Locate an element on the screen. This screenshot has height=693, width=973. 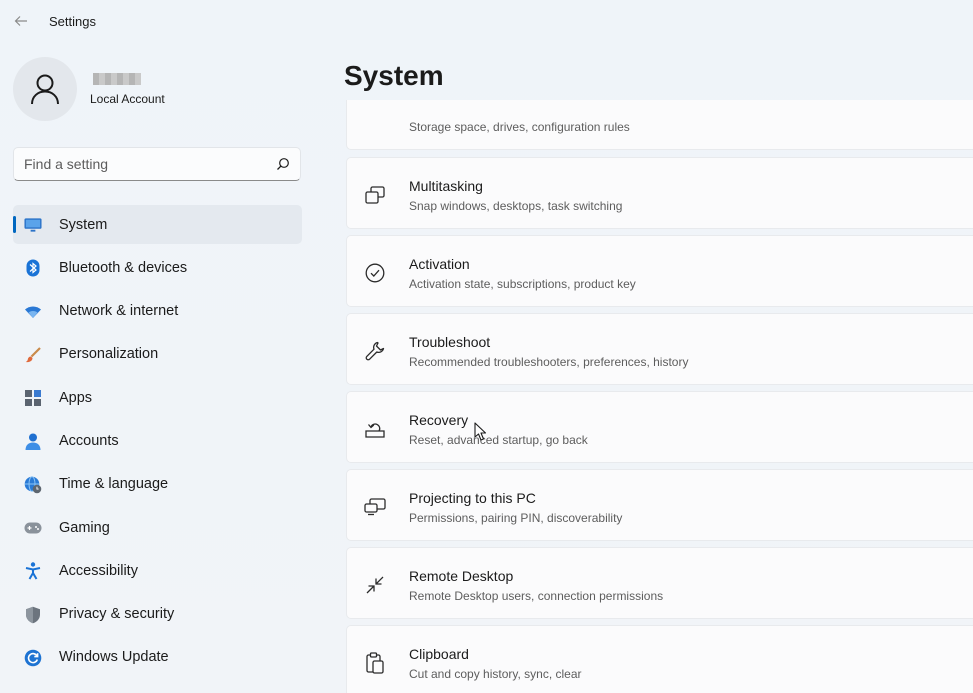
shield-icon is located at coordinates (33, 615).